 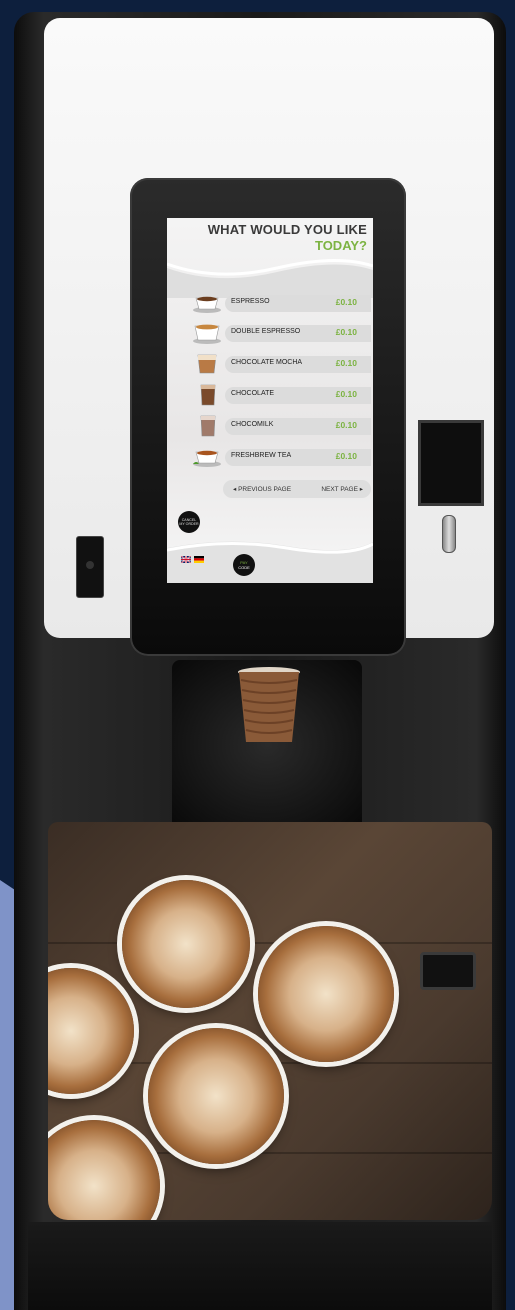 I want to click on screen-title-line1: WHAT WOULD YOU LIKE, so click(x=287, y=229).